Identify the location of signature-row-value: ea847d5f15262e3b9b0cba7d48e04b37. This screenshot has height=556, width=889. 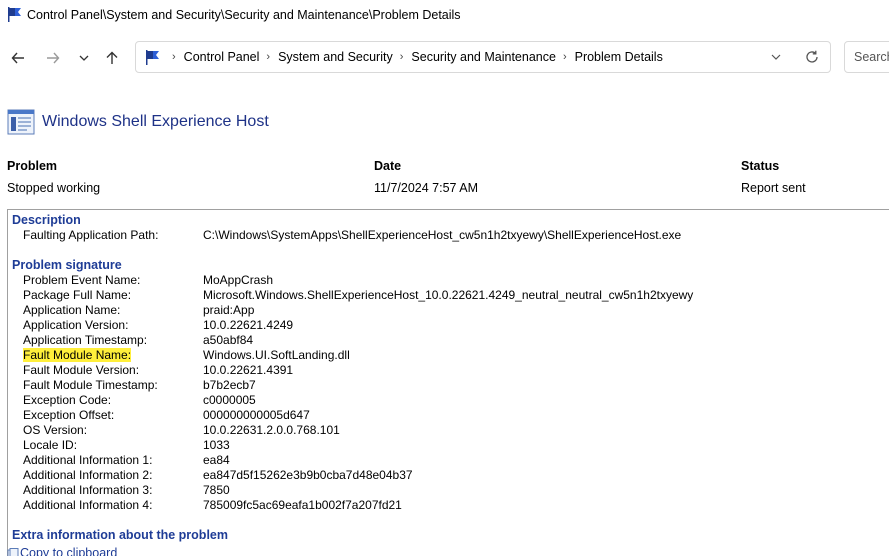
(308, 475).